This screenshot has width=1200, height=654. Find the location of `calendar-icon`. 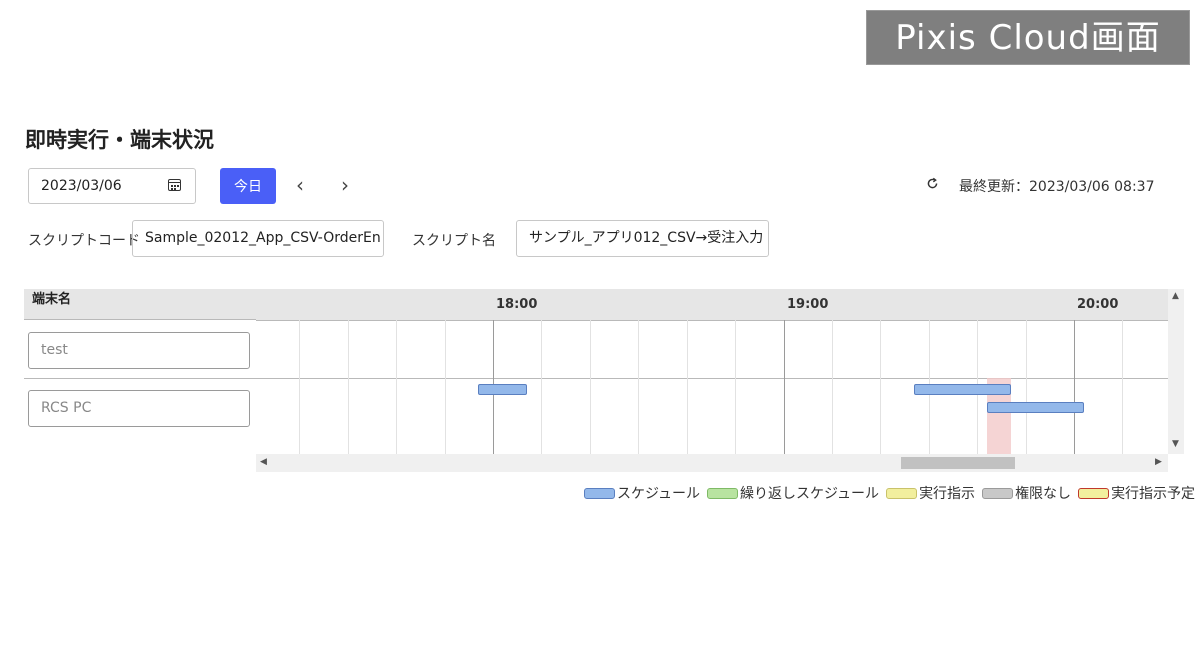

calendar-icon is located at coordinates (174, 185).